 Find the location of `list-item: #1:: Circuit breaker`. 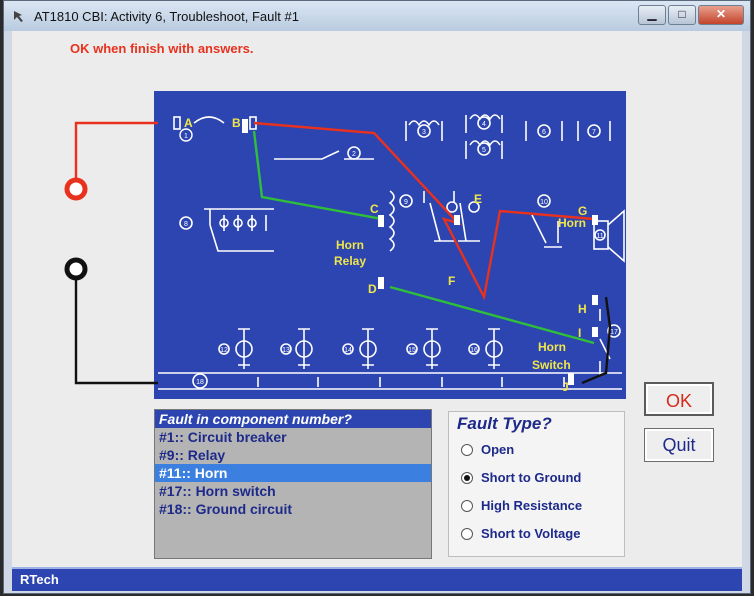

list-item: #1:: Circuit breaker is located at coordinates (293, 437).